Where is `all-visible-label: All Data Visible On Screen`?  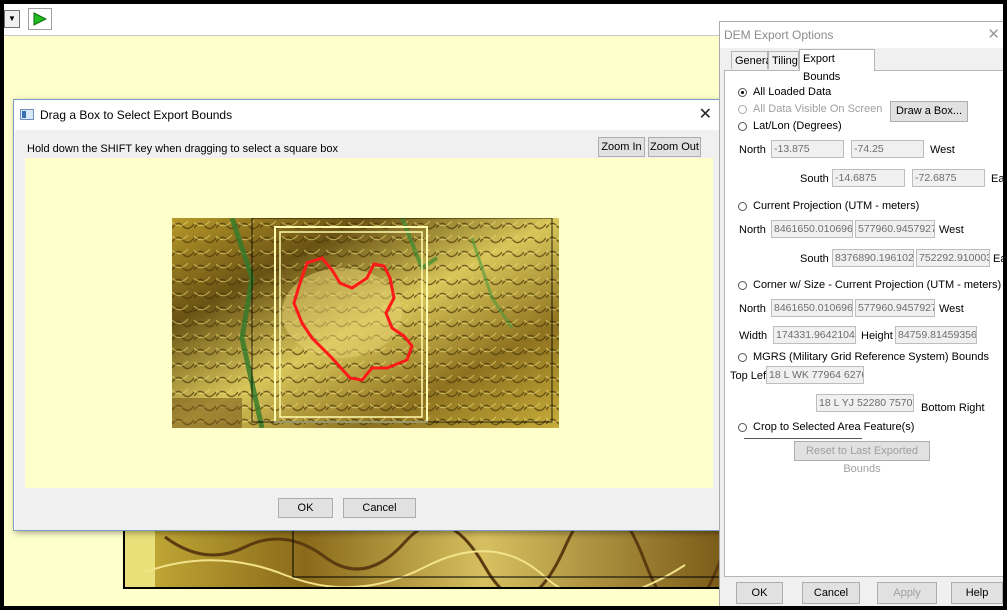
all-visible-label: All Data Visible On Screen is located at coordinates (818, 109).